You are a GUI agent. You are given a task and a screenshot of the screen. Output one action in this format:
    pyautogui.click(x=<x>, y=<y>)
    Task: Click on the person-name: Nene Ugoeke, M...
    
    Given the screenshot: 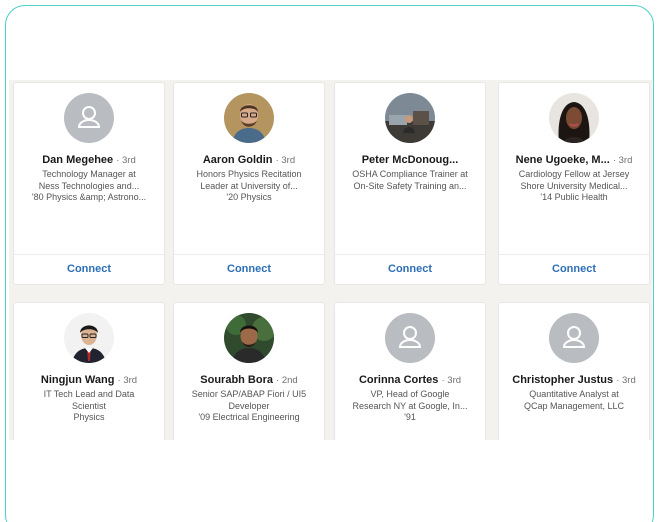 What is the action you would take?
    pyautogui.click(x=563, y=160)
    